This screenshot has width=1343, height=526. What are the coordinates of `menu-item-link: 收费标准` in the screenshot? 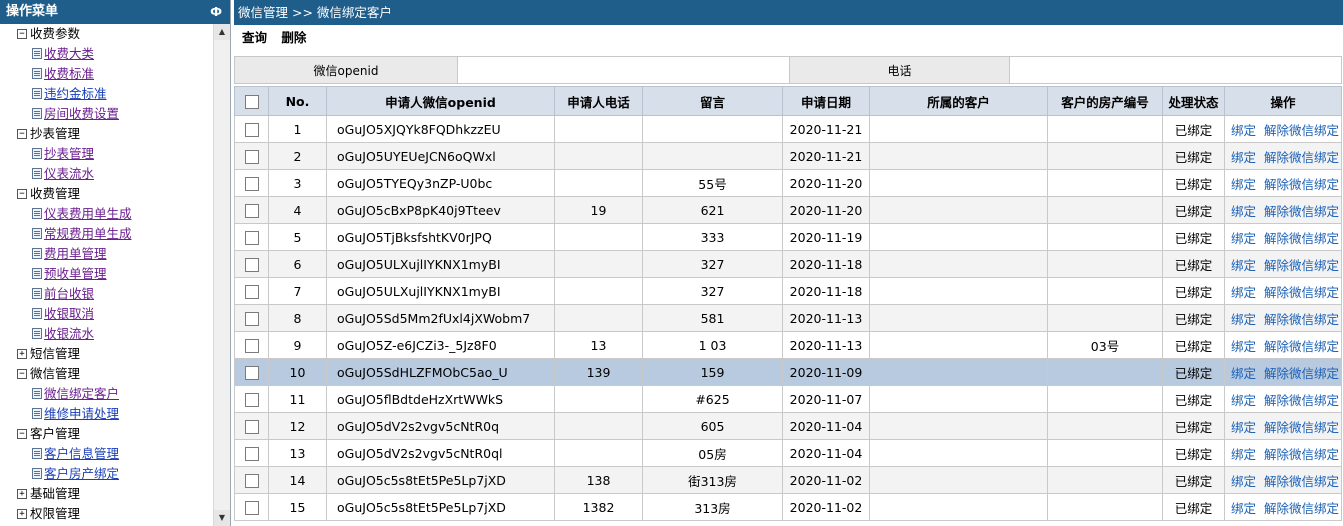 It's located at (69, 73).